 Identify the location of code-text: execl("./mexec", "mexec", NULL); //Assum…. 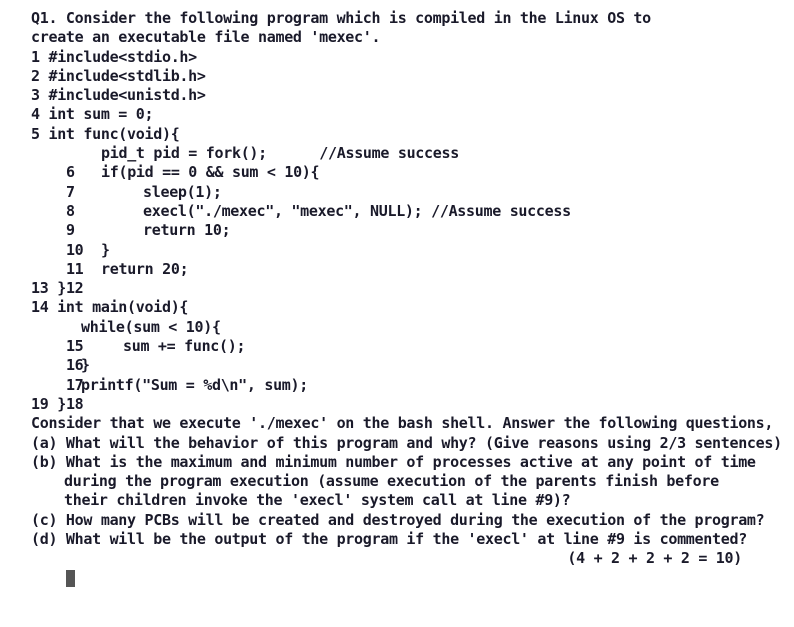
(357, 210).